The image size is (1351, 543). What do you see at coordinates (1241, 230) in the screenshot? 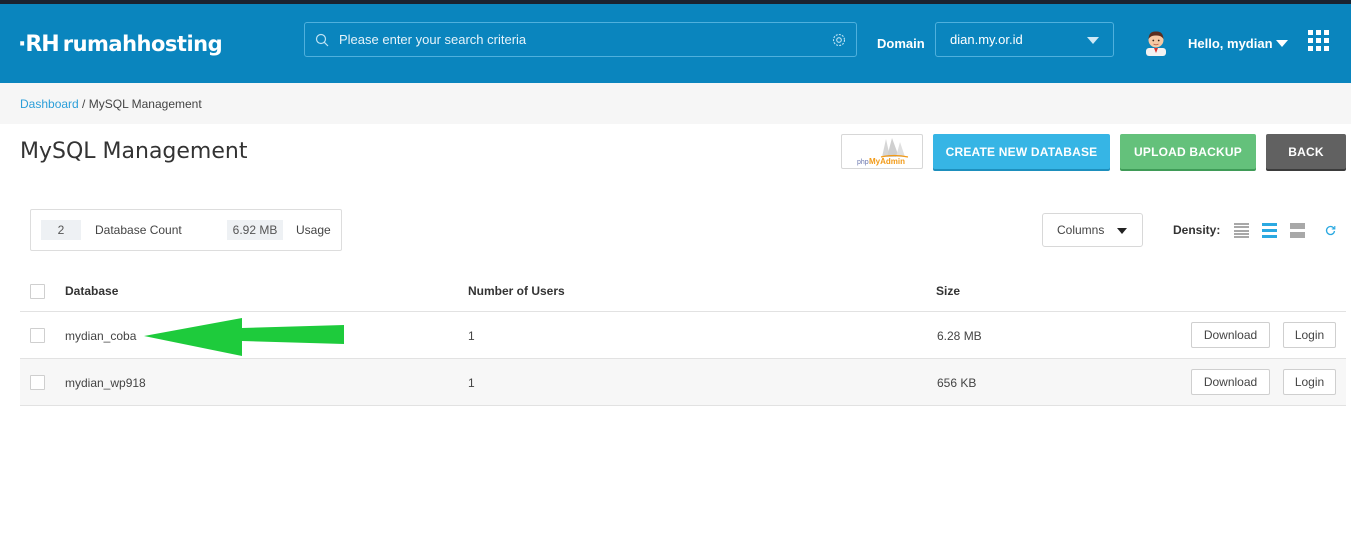
I see `density-compact-icon` at bounding box center [1241, 230].